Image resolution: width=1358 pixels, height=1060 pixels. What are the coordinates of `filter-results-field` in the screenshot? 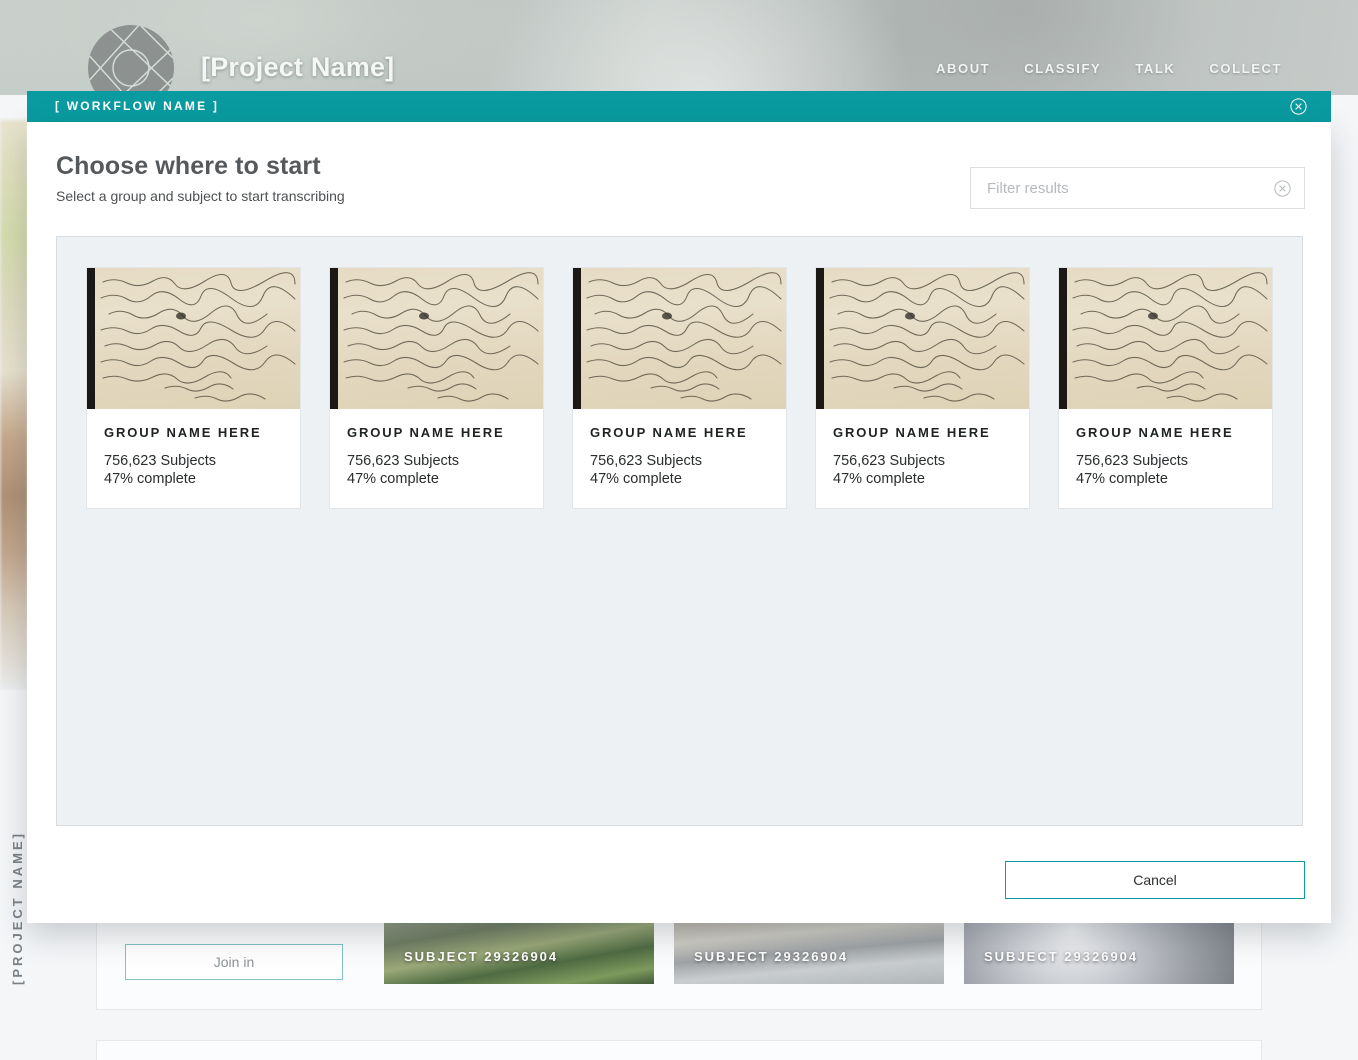 It's located at (1137, 188).